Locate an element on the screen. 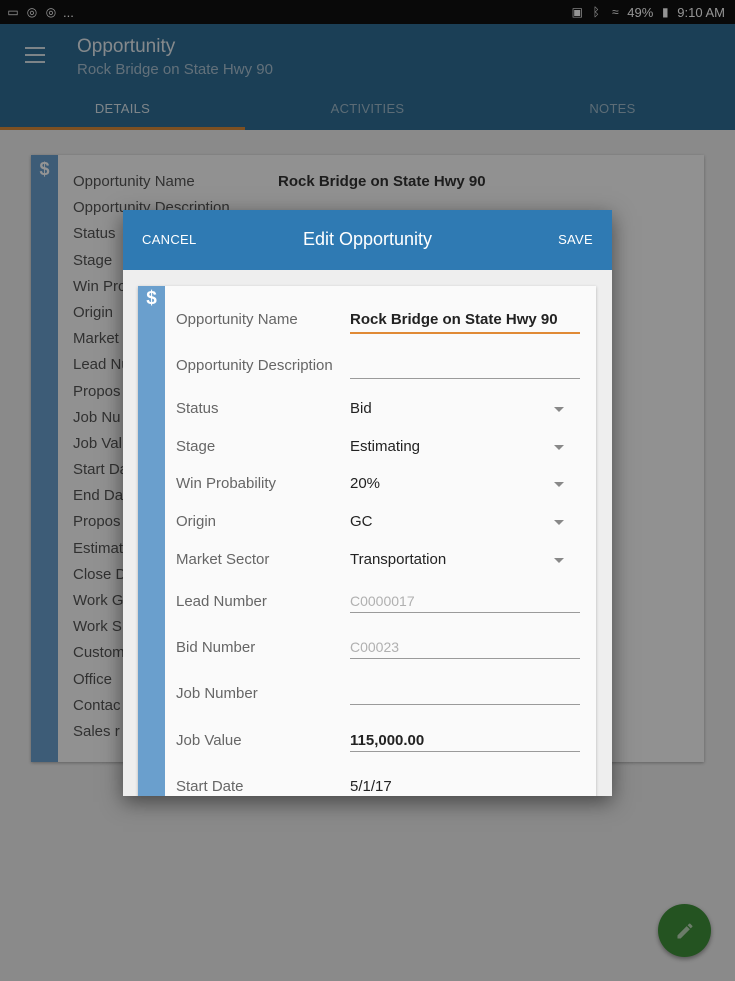  field-origin: Origin GC is located at coordinates (379, 528).